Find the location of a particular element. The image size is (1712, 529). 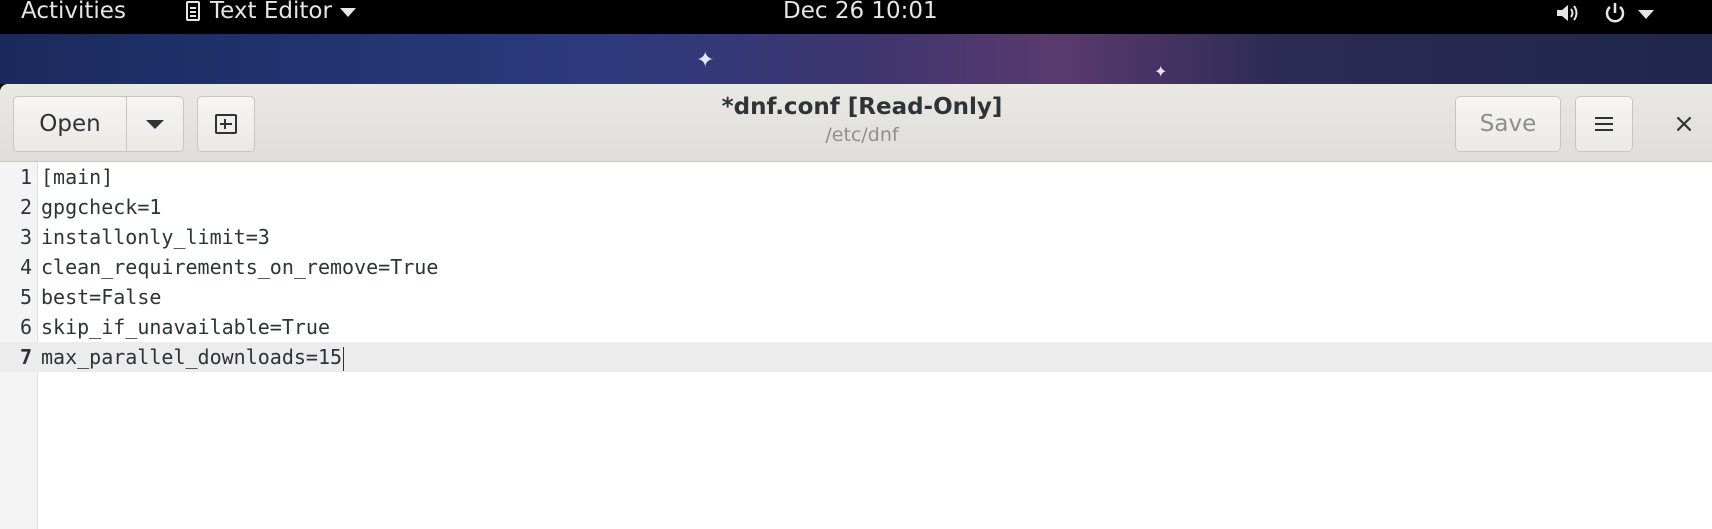

editor-line: 4 clean_requirements_on_remove=True is located at coordinates (856, 267).